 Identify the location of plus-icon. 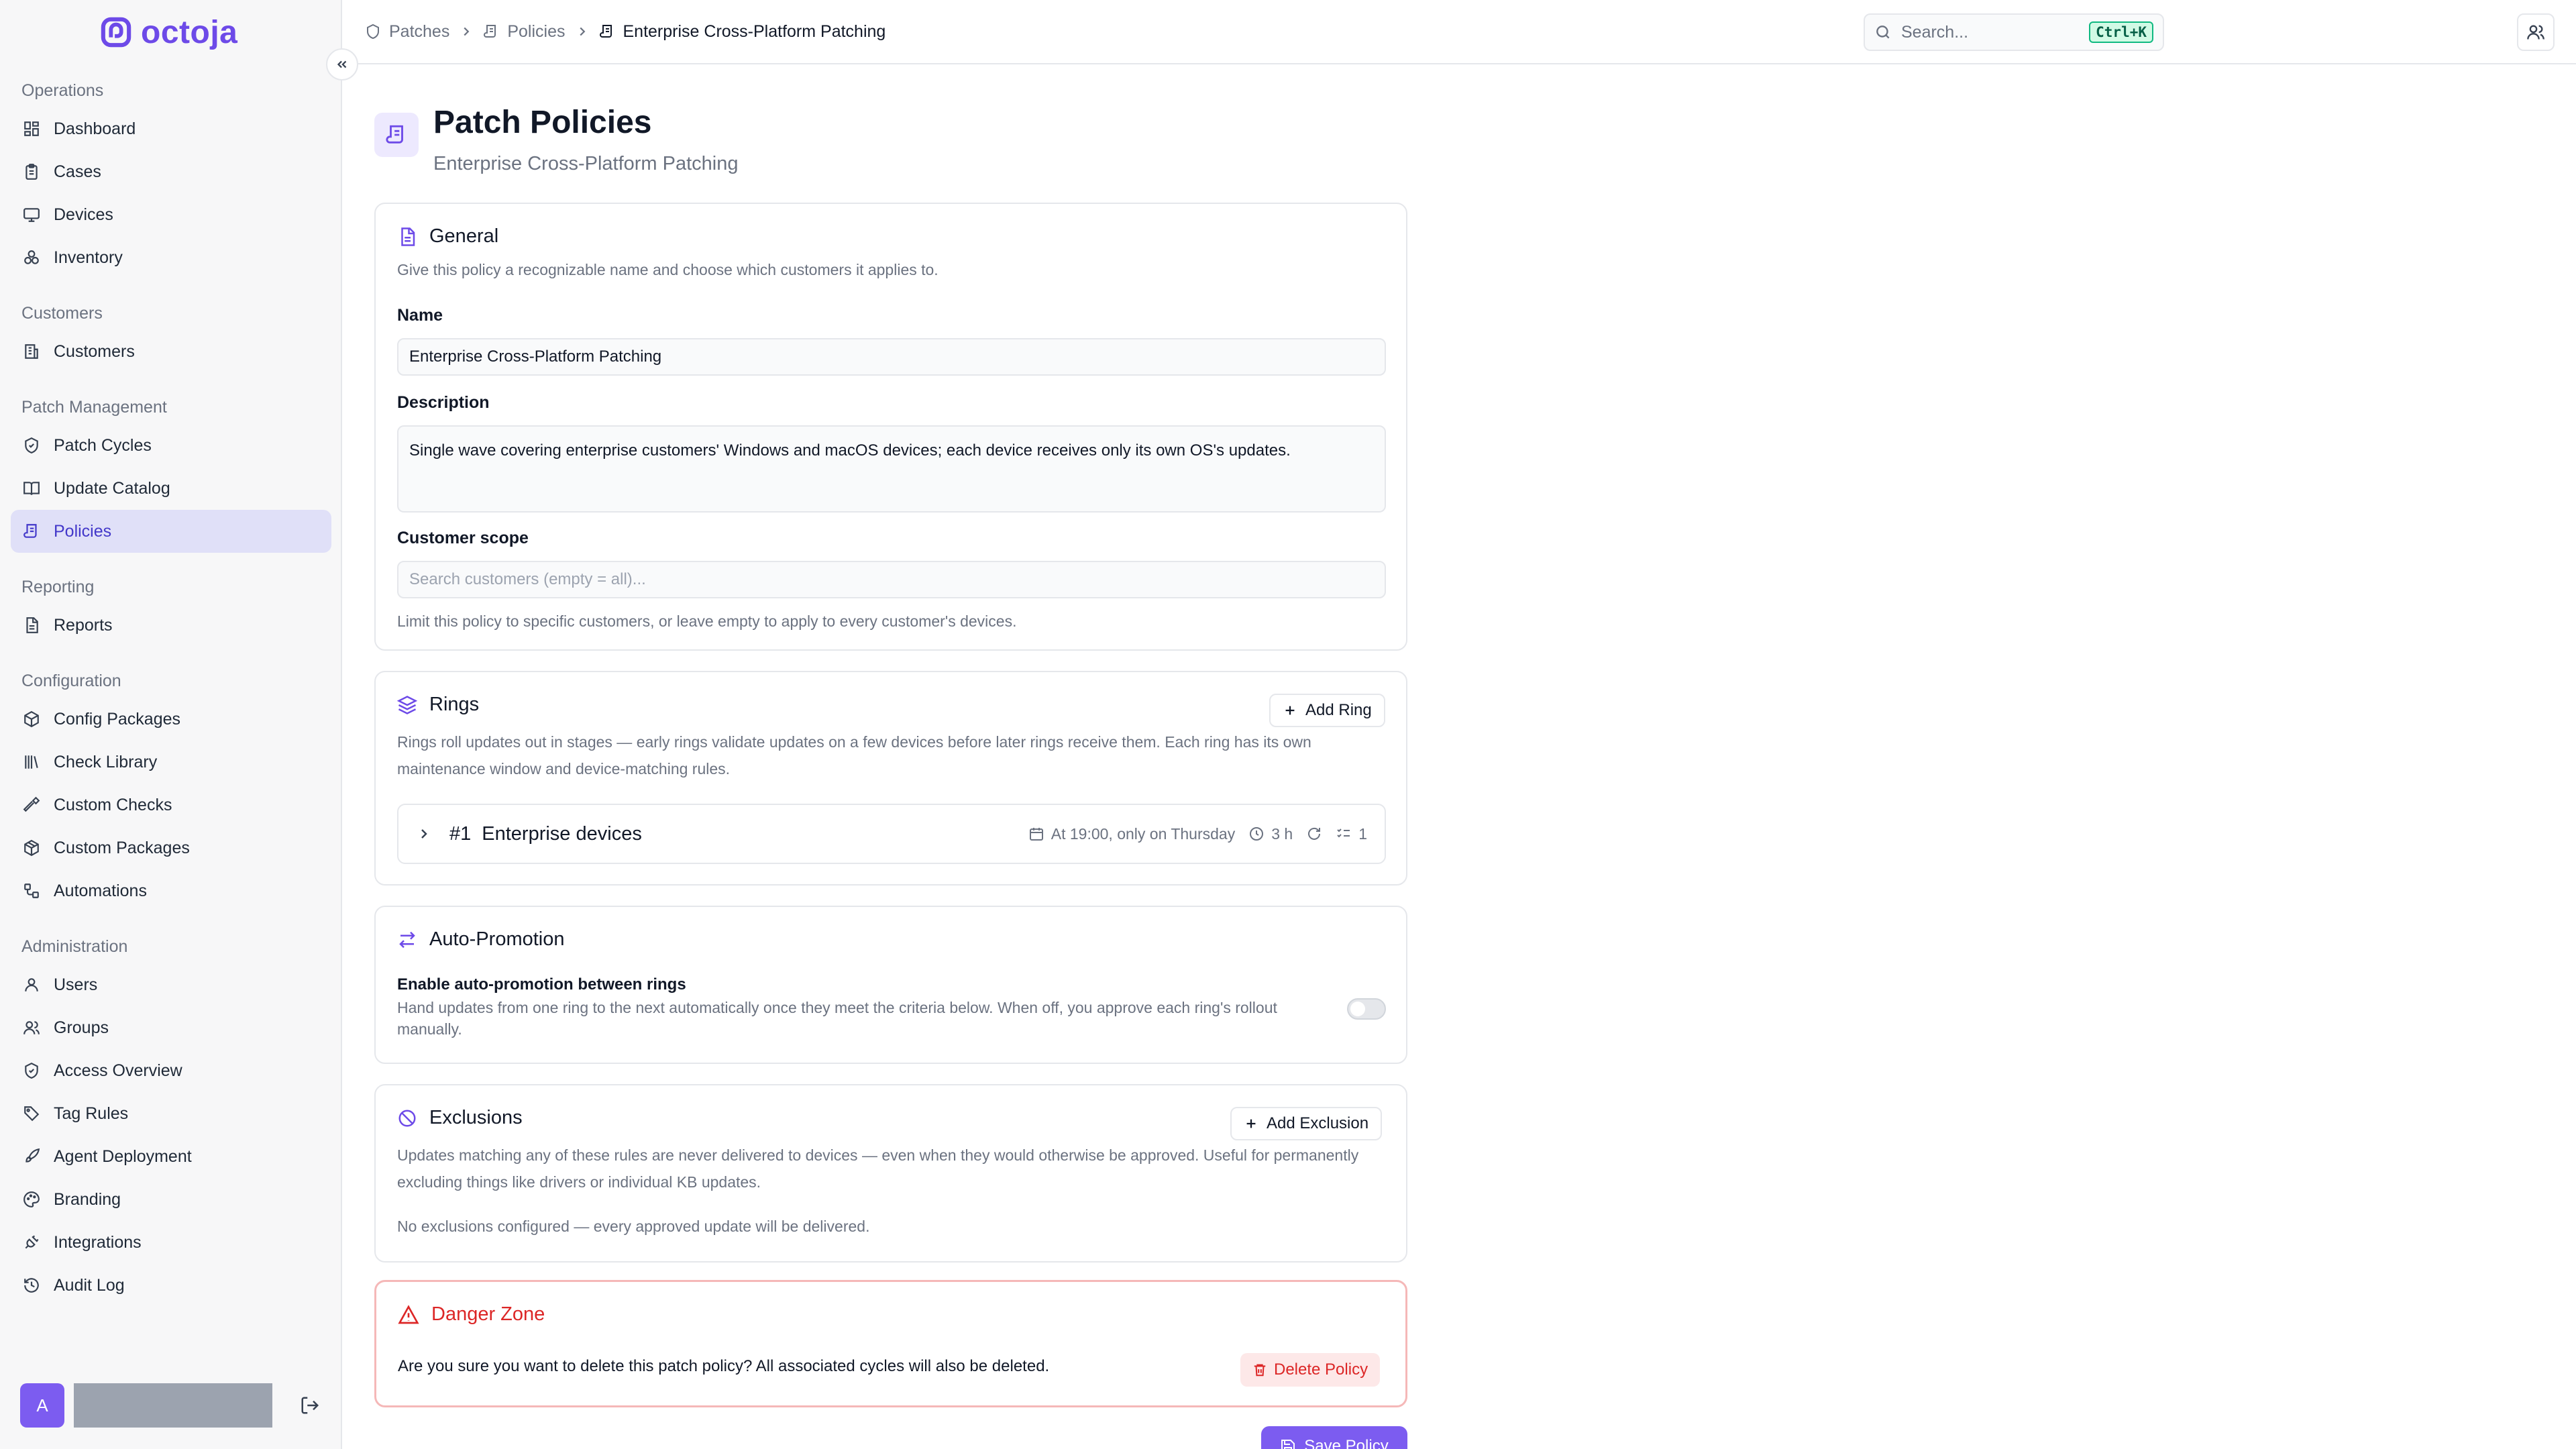
(1251, 1123).